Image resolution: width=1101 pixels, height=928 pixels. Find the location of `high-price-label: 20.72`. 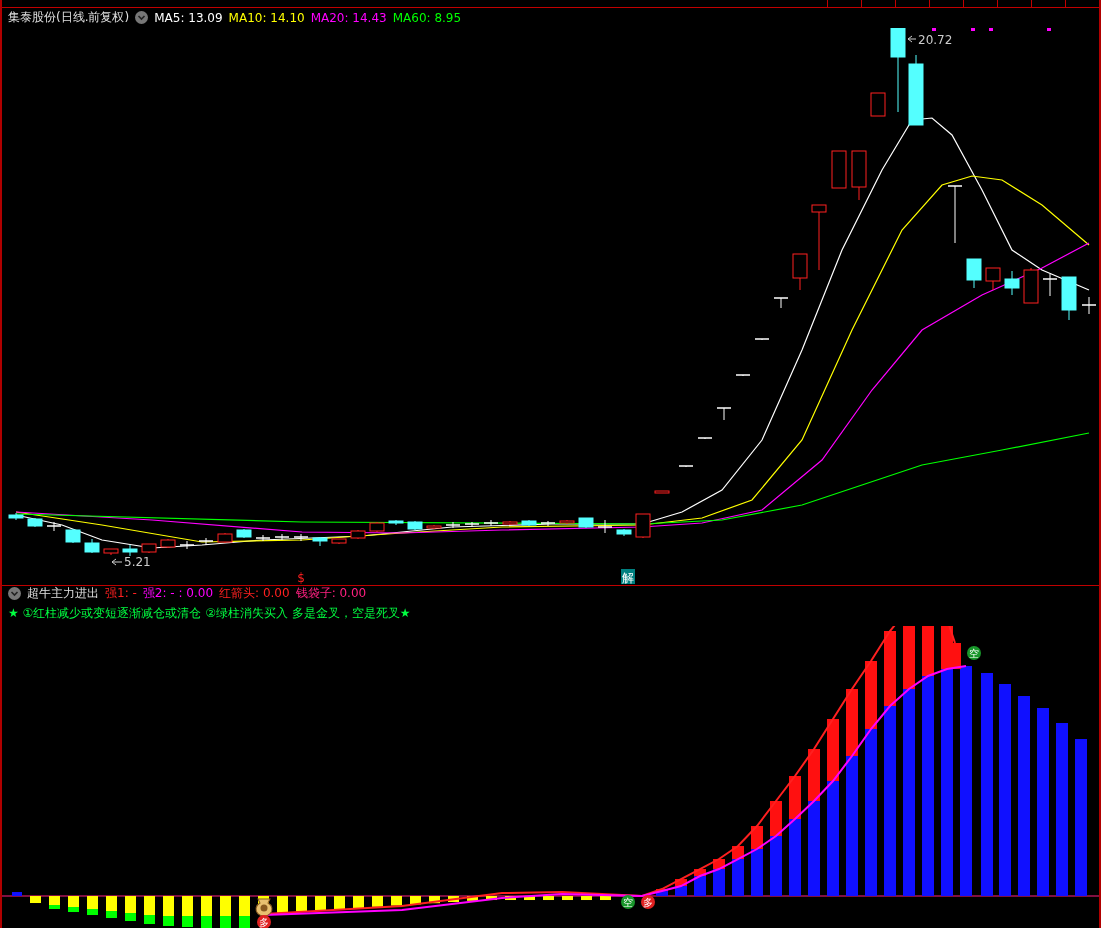

high-price-label: 20.72 is located at coordinates (935, 40).